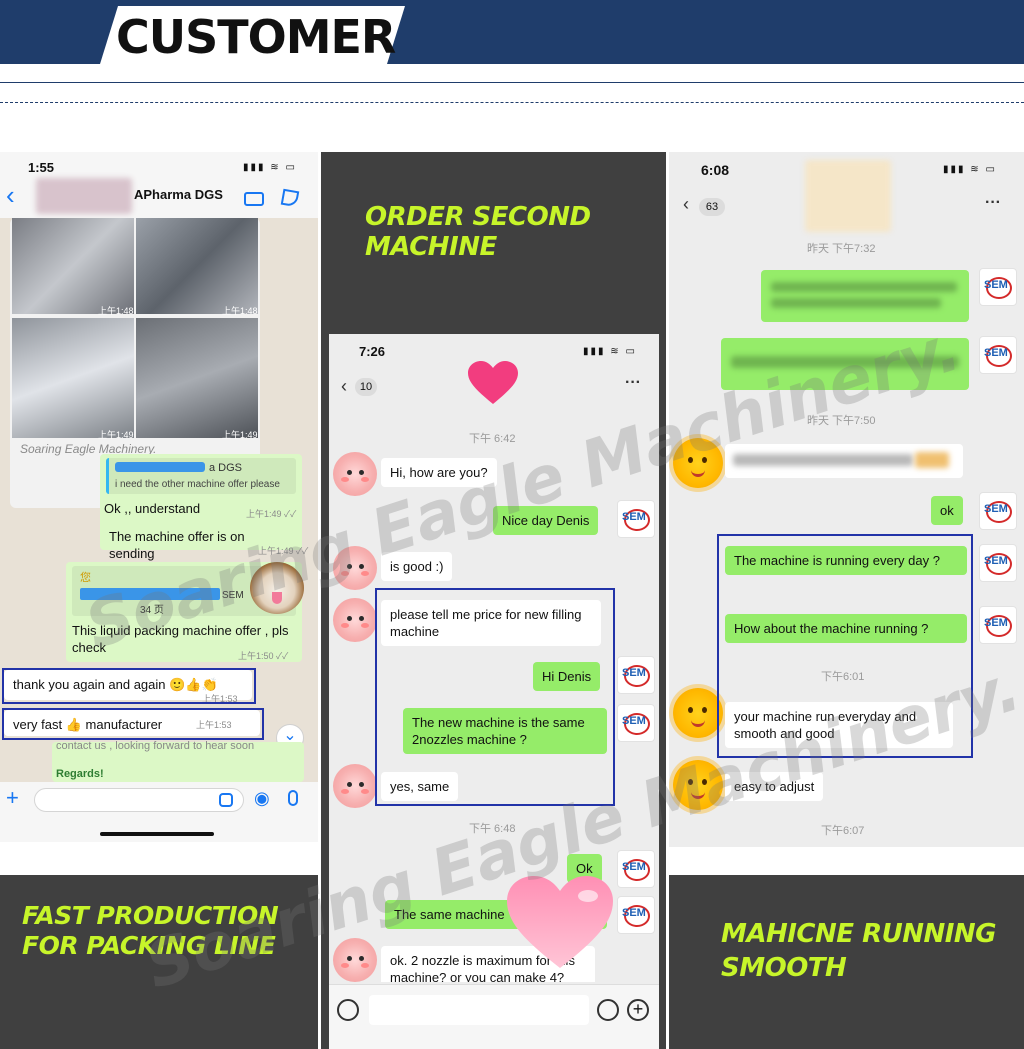 The image size is (1024, 1049). What do you see at coordinates (262, 798) in the screenshot?
I see `camera-icon: ◉` at bounding box center [262, 798].